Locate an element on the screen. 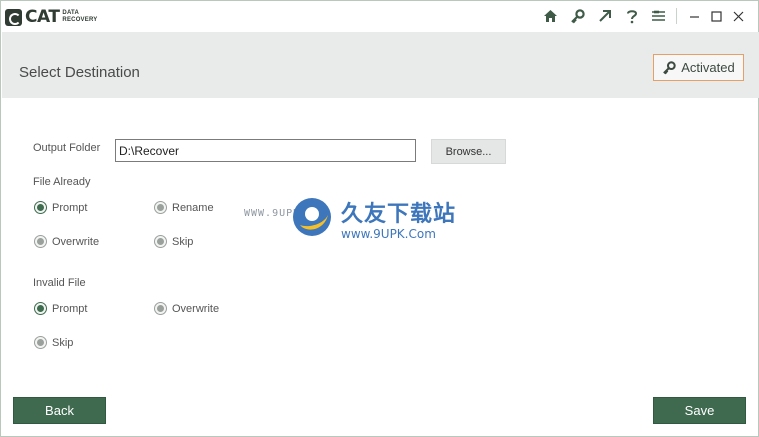 This screenshot has width=759, height=437. watermark-cn-text: 久友下载站 is located at coordinates (399, 214).